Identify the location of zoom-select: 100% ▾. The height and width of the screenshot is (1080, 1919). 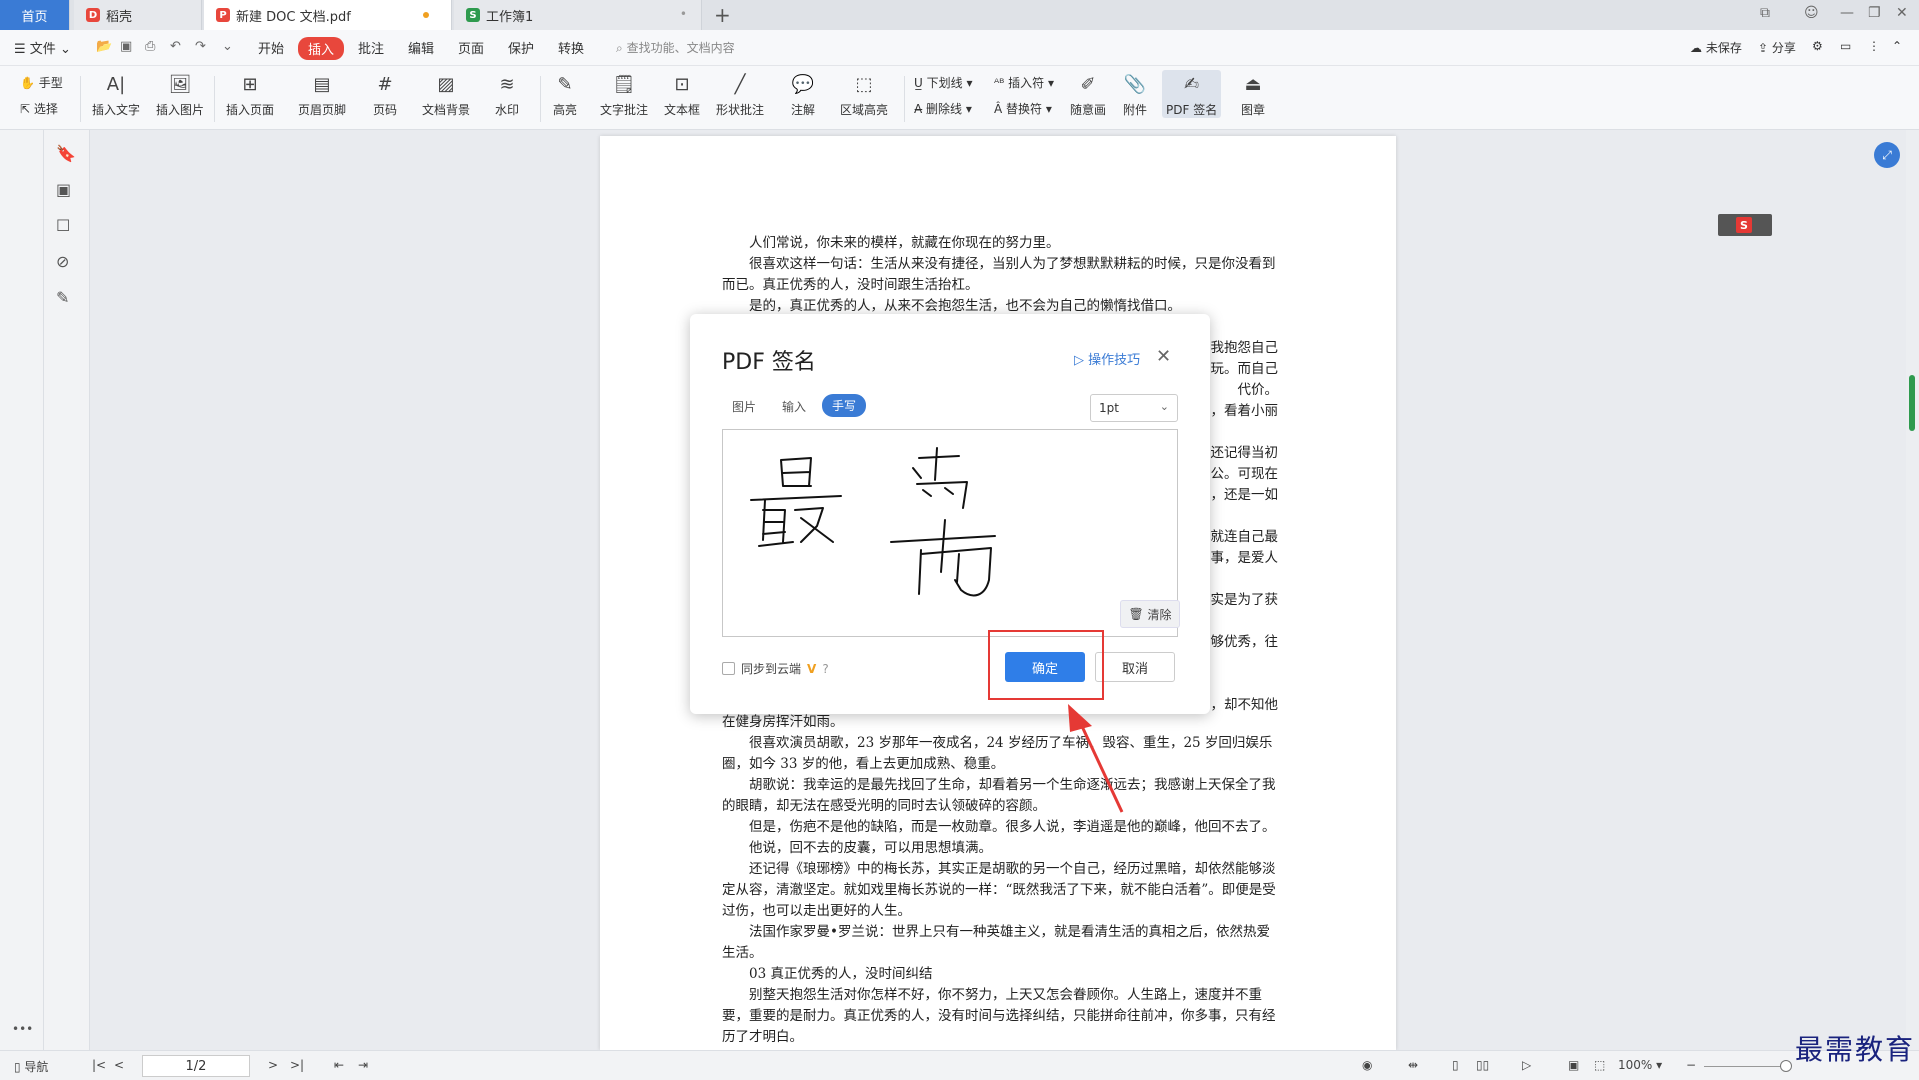
(1640, 1065).